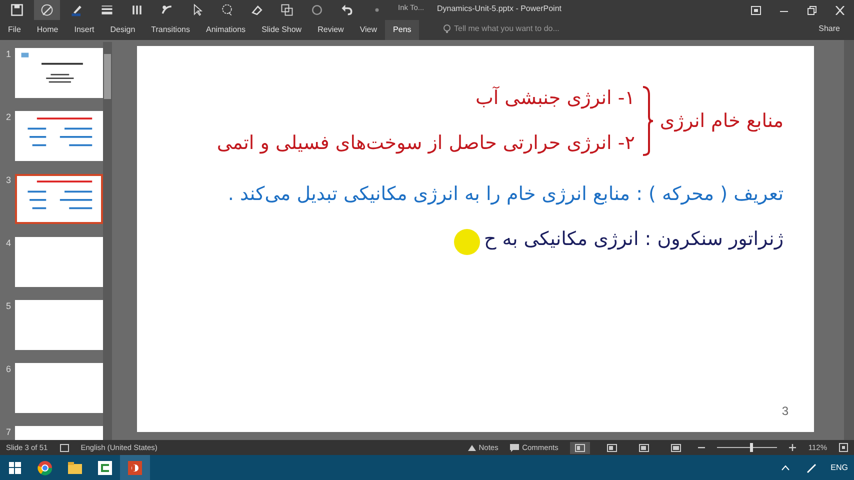 The height and width of the screenshot is (480, 854). What do you see at coordinates (829, 29) in the screenshot?
I see `share-button: Share` at bounding box center [829, 29].